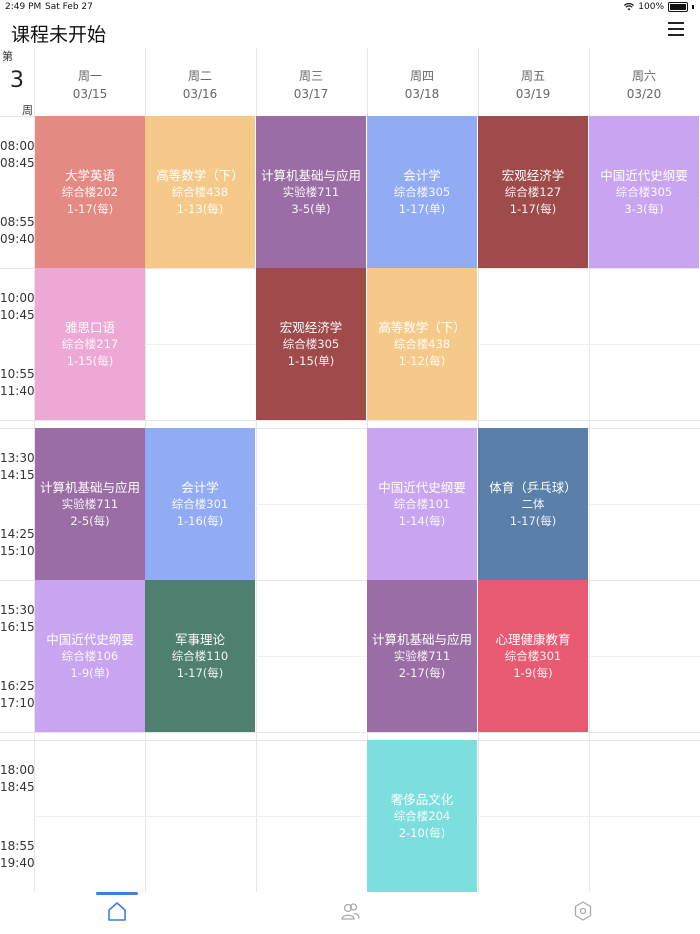 Image resolution: width=700 pixels, height=934 pixels. Describe the element at coordinates (422, 832) in the screenshot. I see `course-weeks: 2-10(每)` at that location.